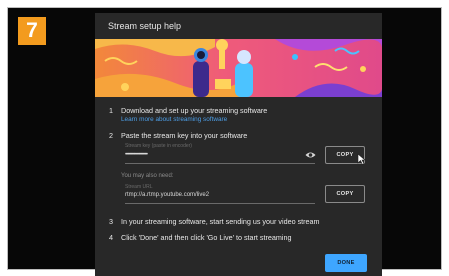 Image resolution: width=449 pixels, height=276 pixels. What do you see at coordinates (136, 155) in the screenshot?
I see `stream-key-field: ••••••••••••••••••••` at bounding box center [136, 155].